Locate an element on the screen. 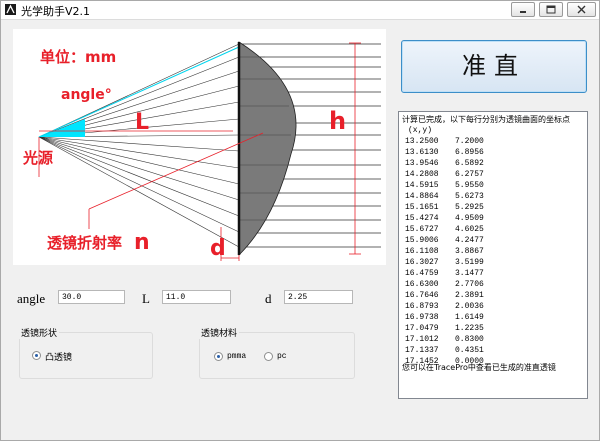 The width and height of the screenshot is (600, 441). close-icon is located at coordinates (581, 9).